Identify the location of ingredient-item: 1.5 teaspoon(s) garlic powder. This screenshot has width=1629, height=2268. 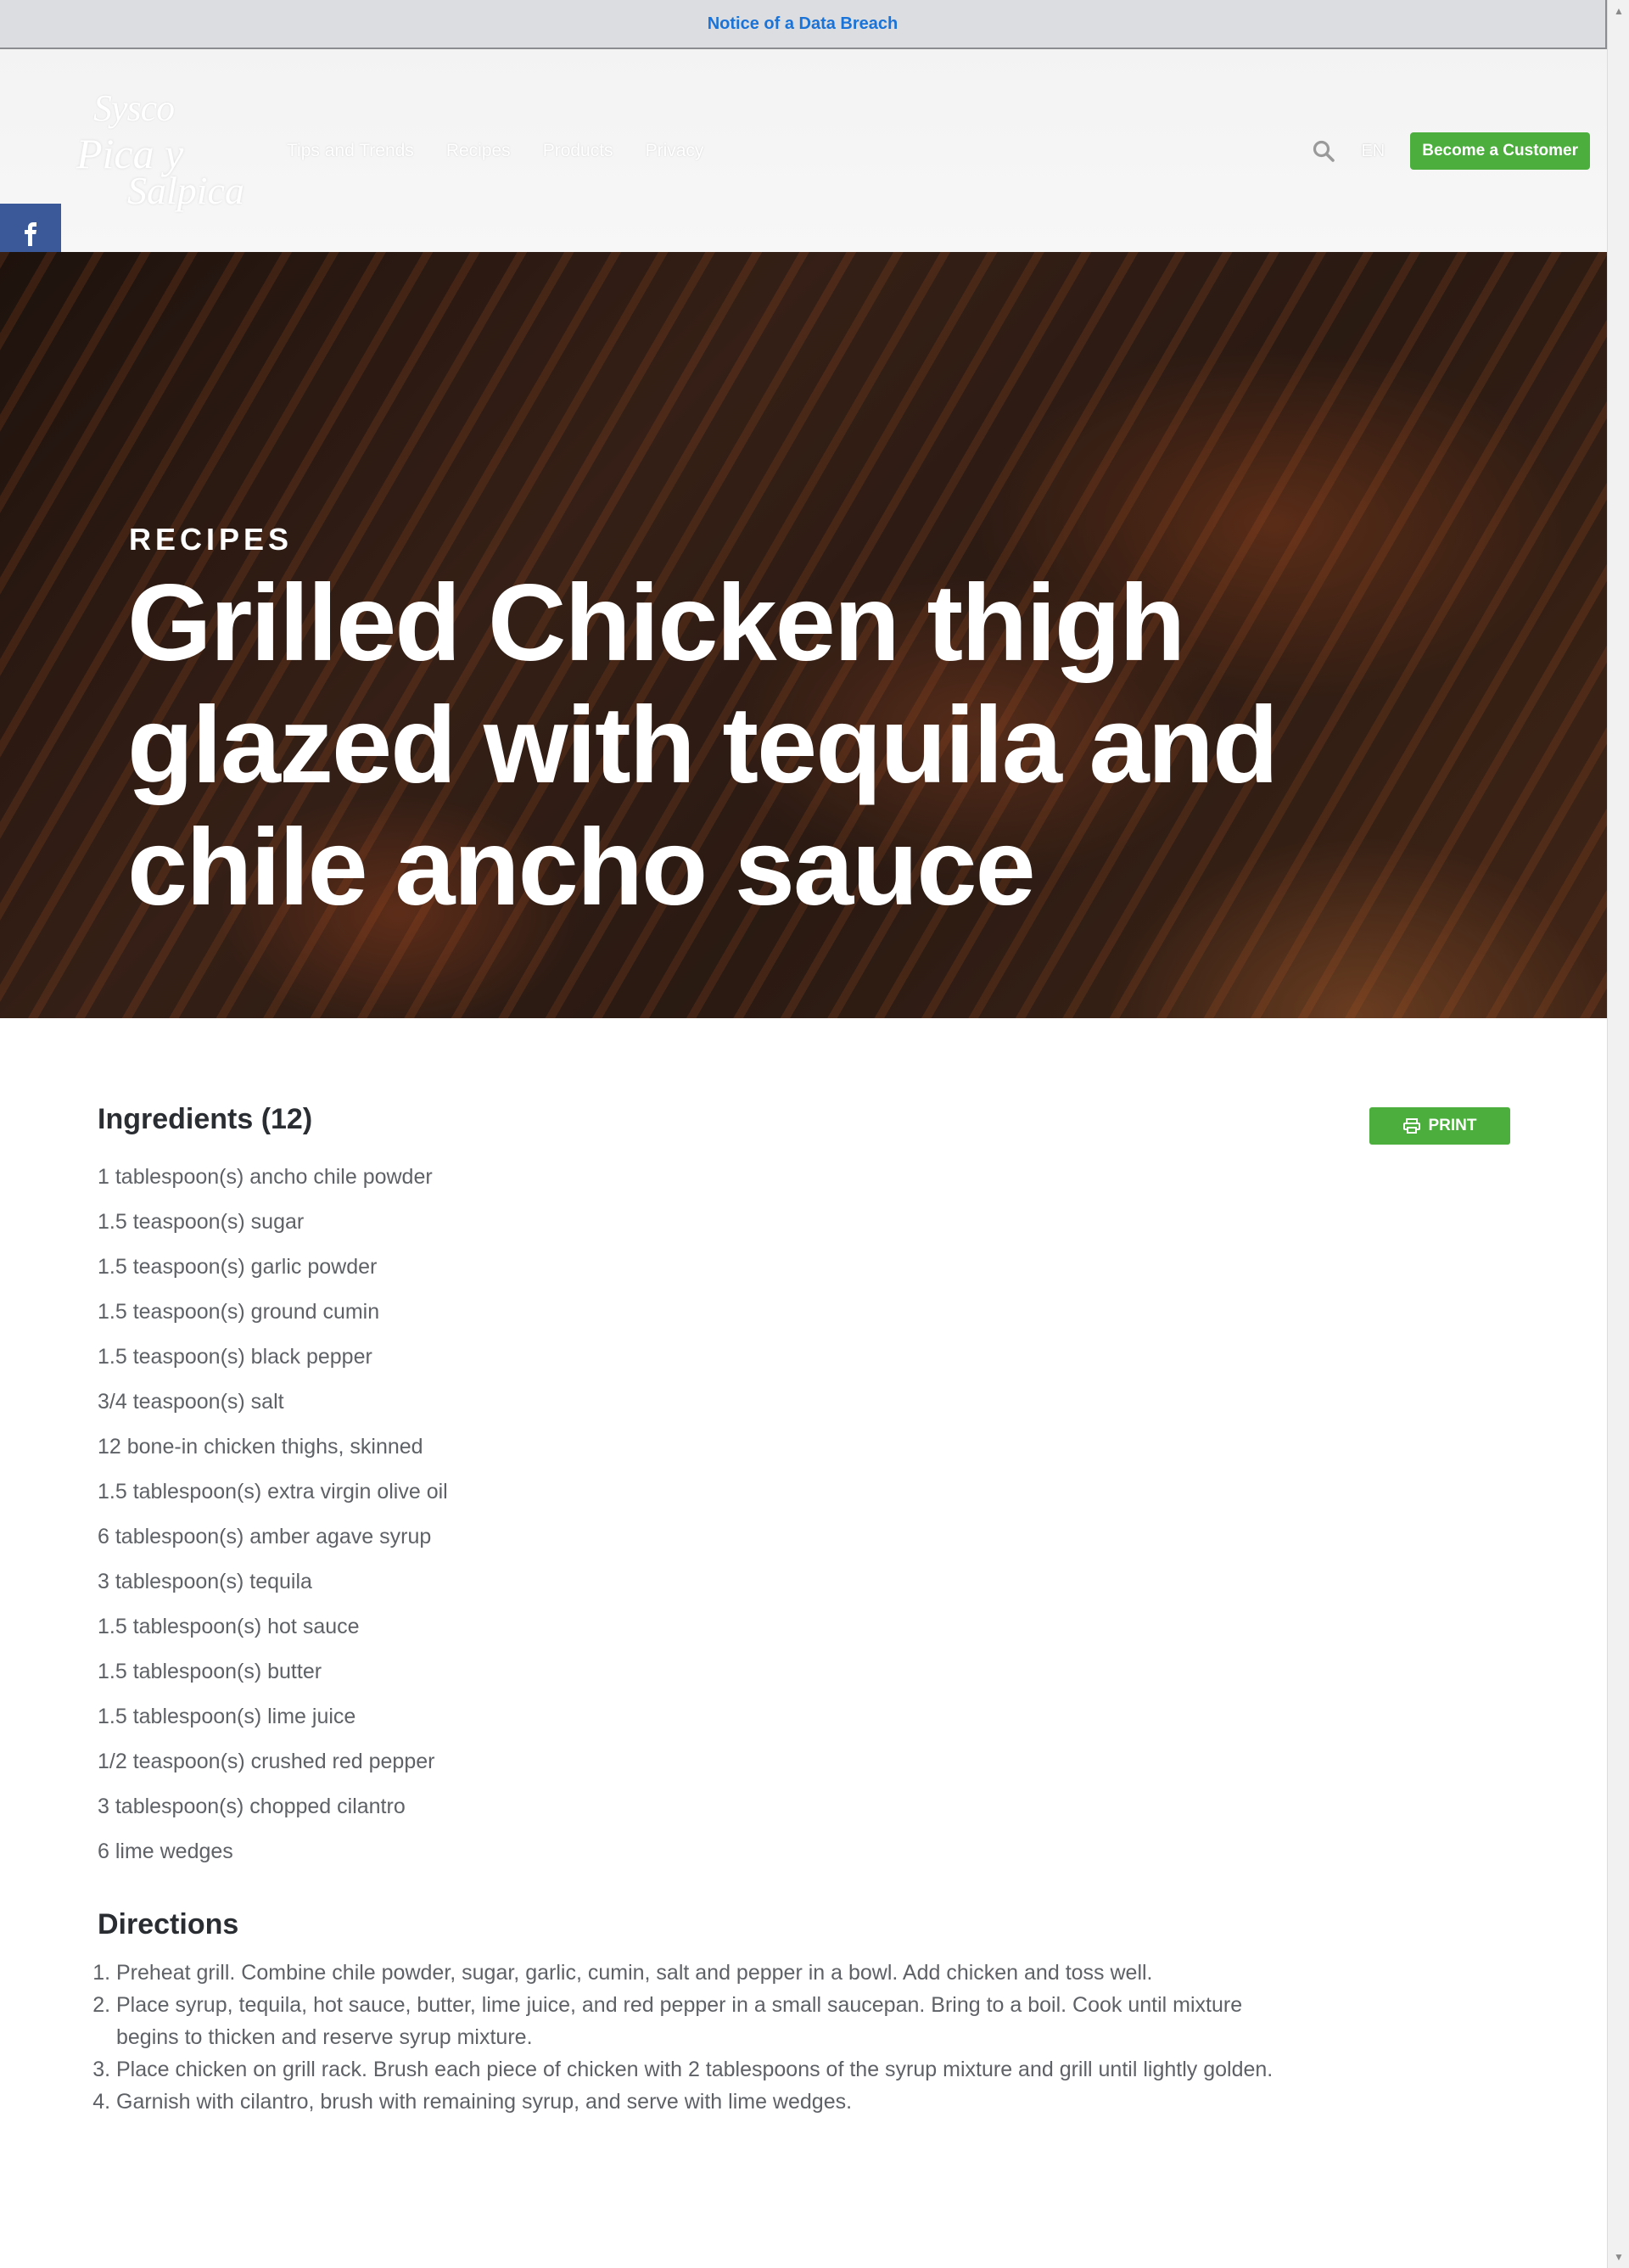
(238, 1267).